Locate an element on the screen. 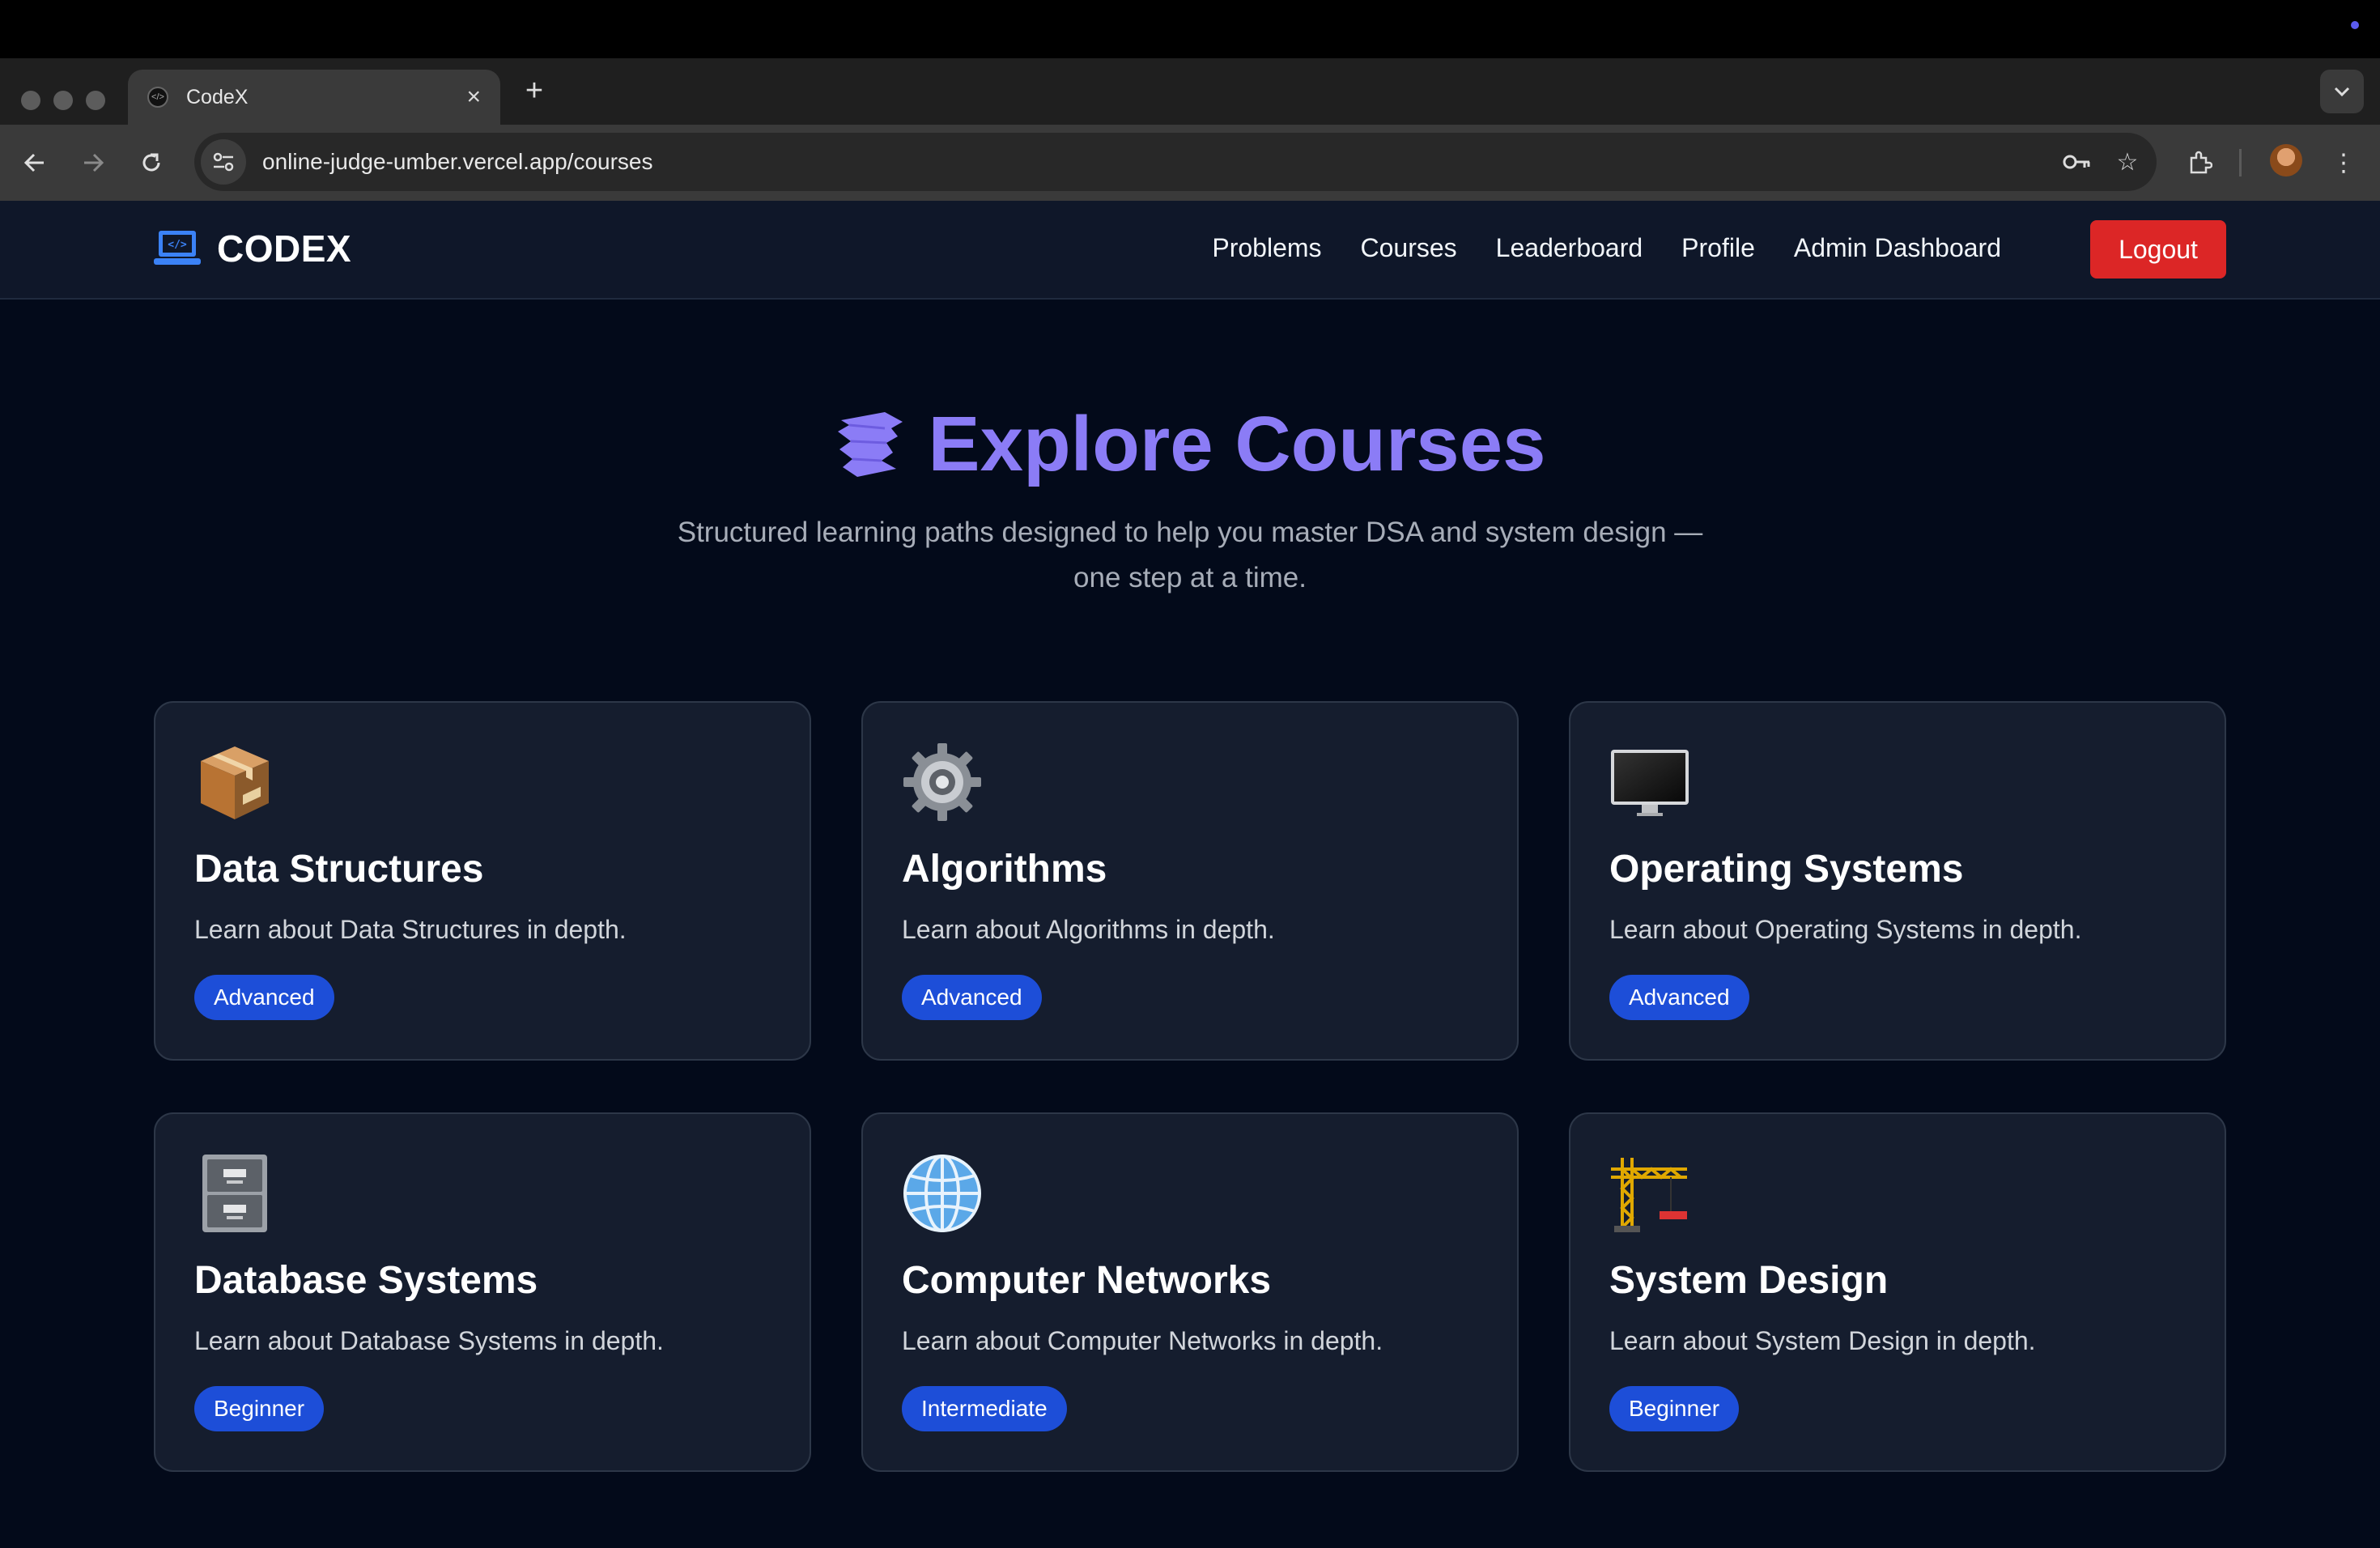  course-description: Learn about Database Systems in depth. is located at coordinates (429, 1340).